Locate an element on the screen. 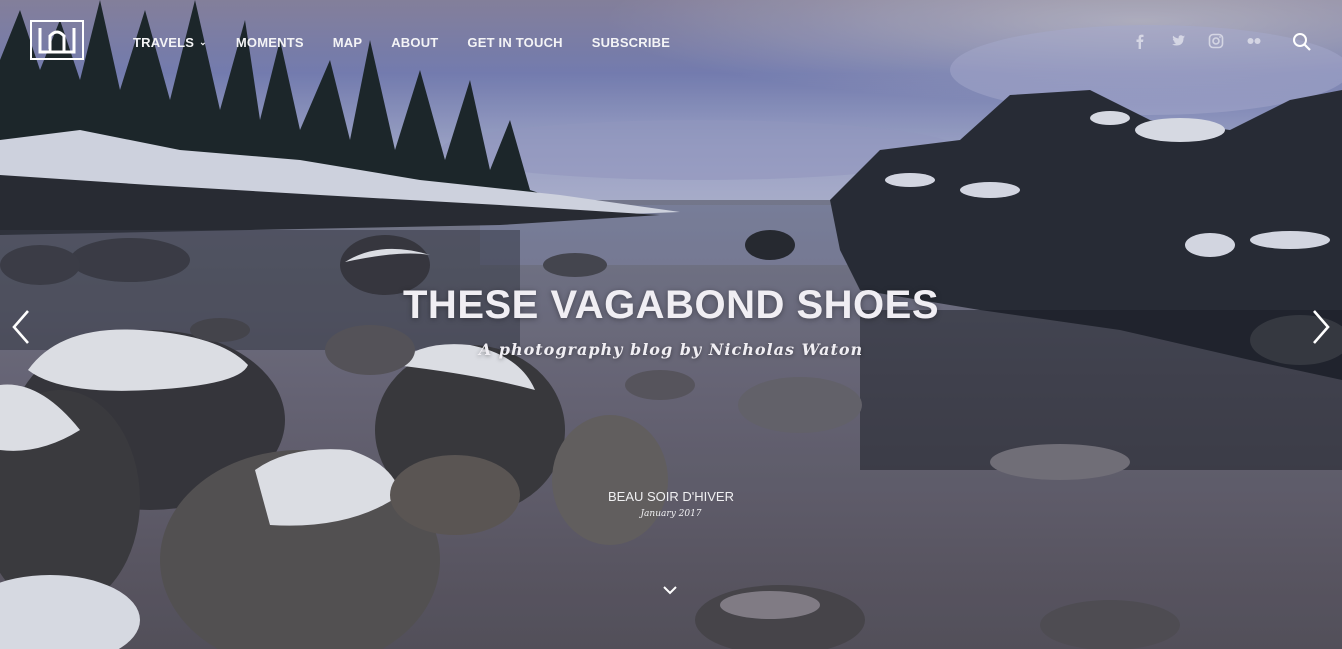  nav-item-label: SUBSCRIBE is located at coordinates (631, 42).